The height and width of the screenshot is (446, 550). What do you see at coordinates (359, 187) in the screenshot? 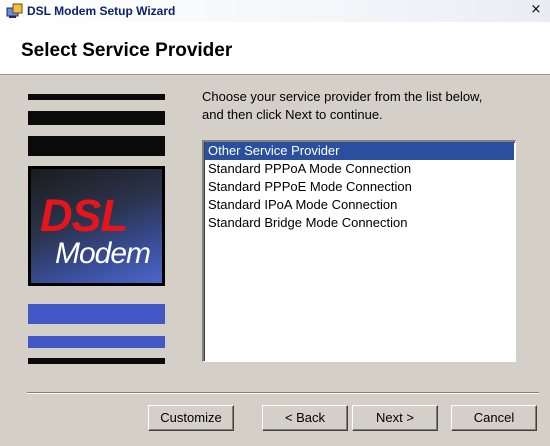
I see `list-item-pppoe: Standard PPPoE Mode Connection` at bounding box center [359, 187].